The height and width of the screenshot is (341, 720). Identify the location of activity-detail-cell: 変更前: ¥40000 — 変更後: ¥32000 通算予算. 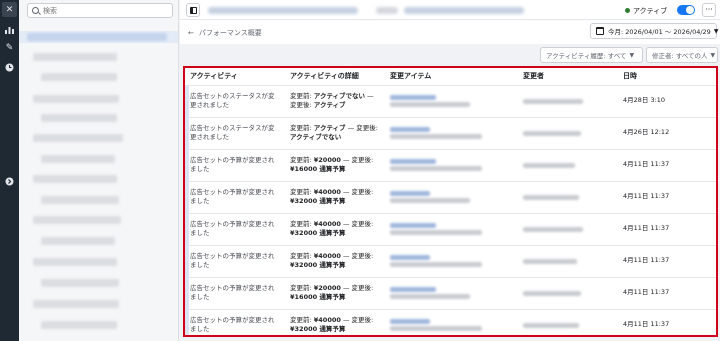
(335, 197).